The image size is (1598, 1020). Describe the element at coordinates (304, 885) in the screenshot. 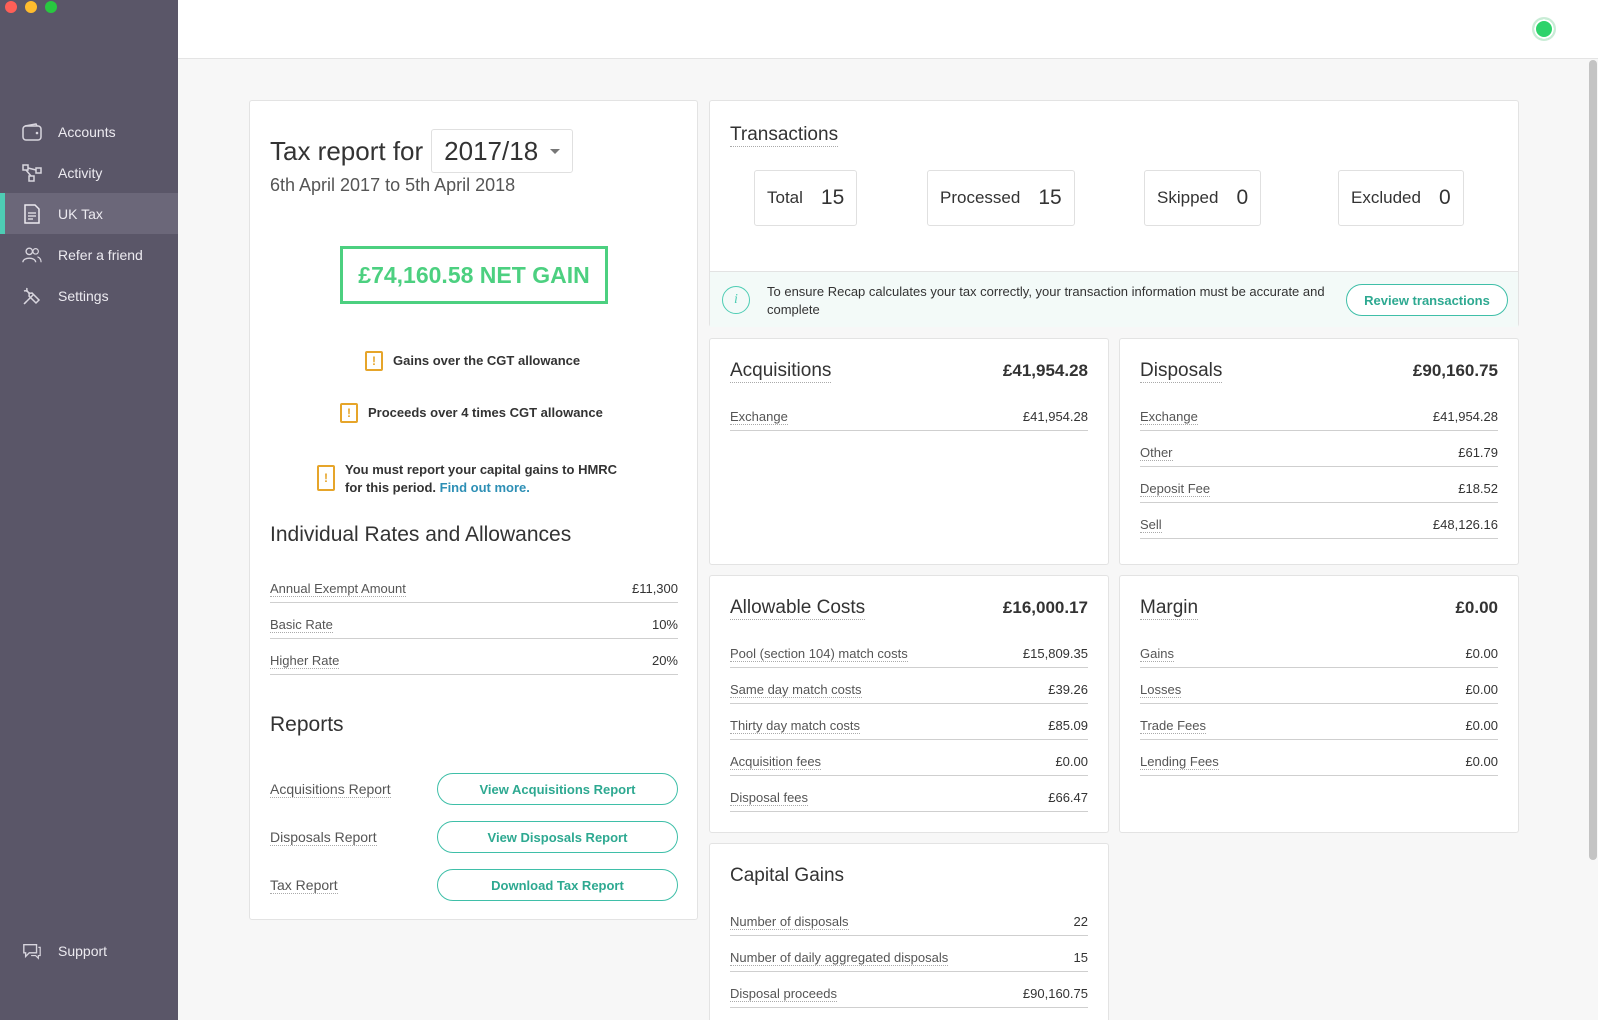

I see `report-label: Tax Report` at that location.